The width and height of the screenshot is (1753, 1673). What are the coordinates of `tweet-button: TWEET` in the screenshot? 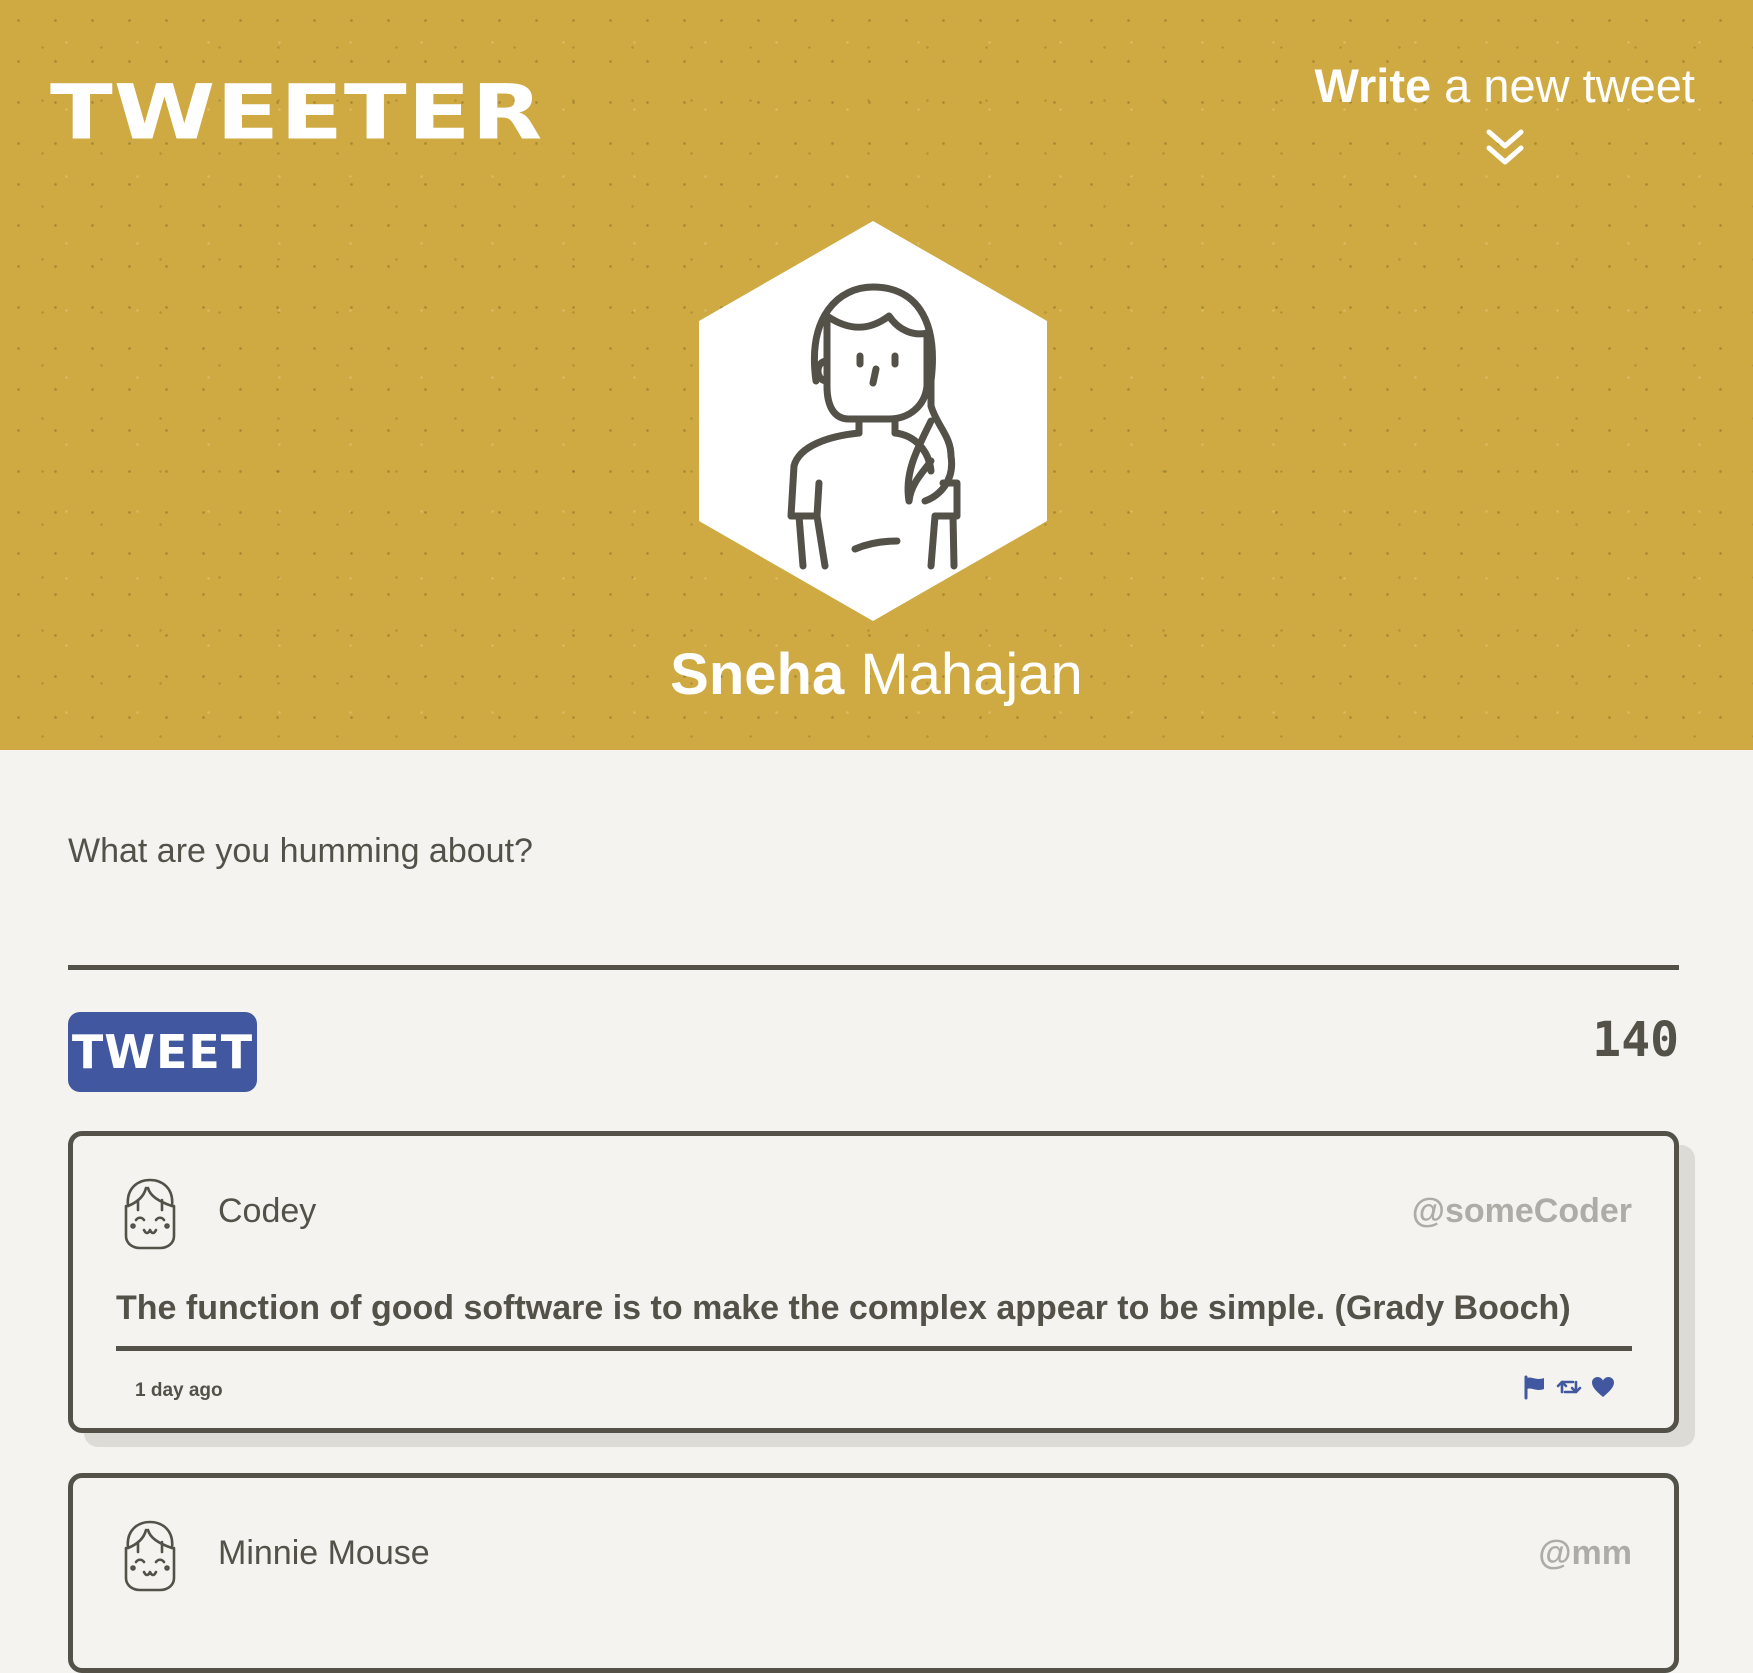 It's located at (162, 1052).